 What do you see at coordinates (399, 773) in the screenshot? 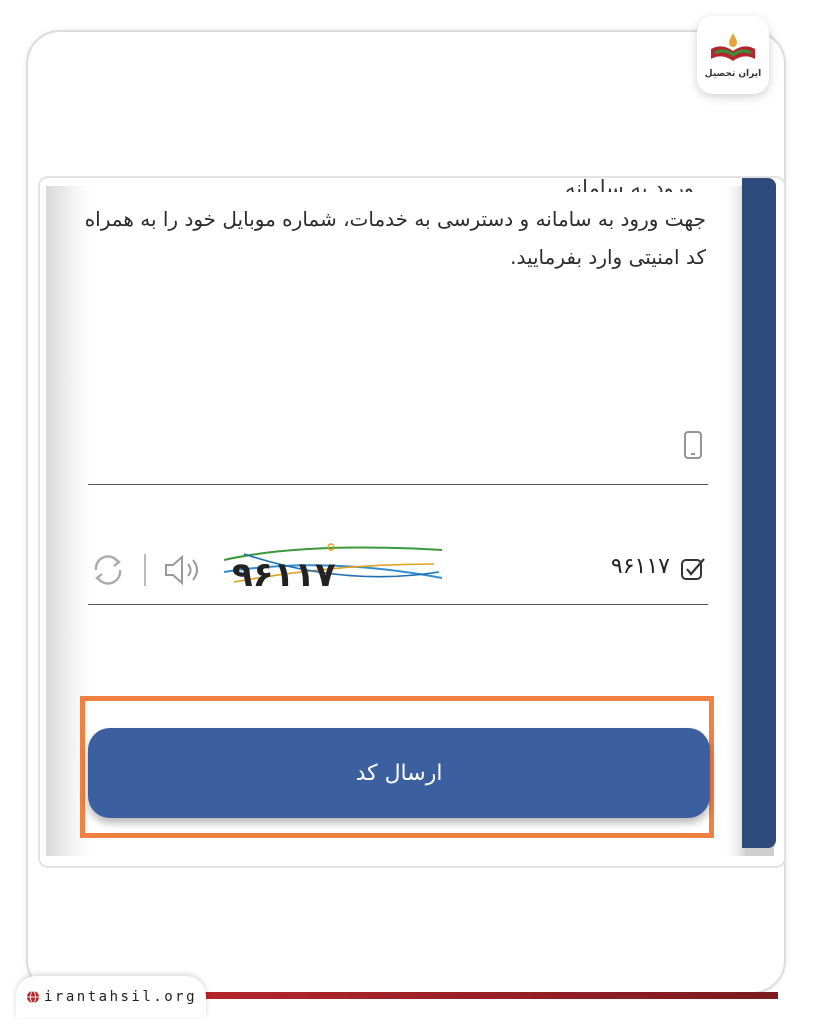
I see `send-code-button: ارسال کد` at bounding box center [399, 773].